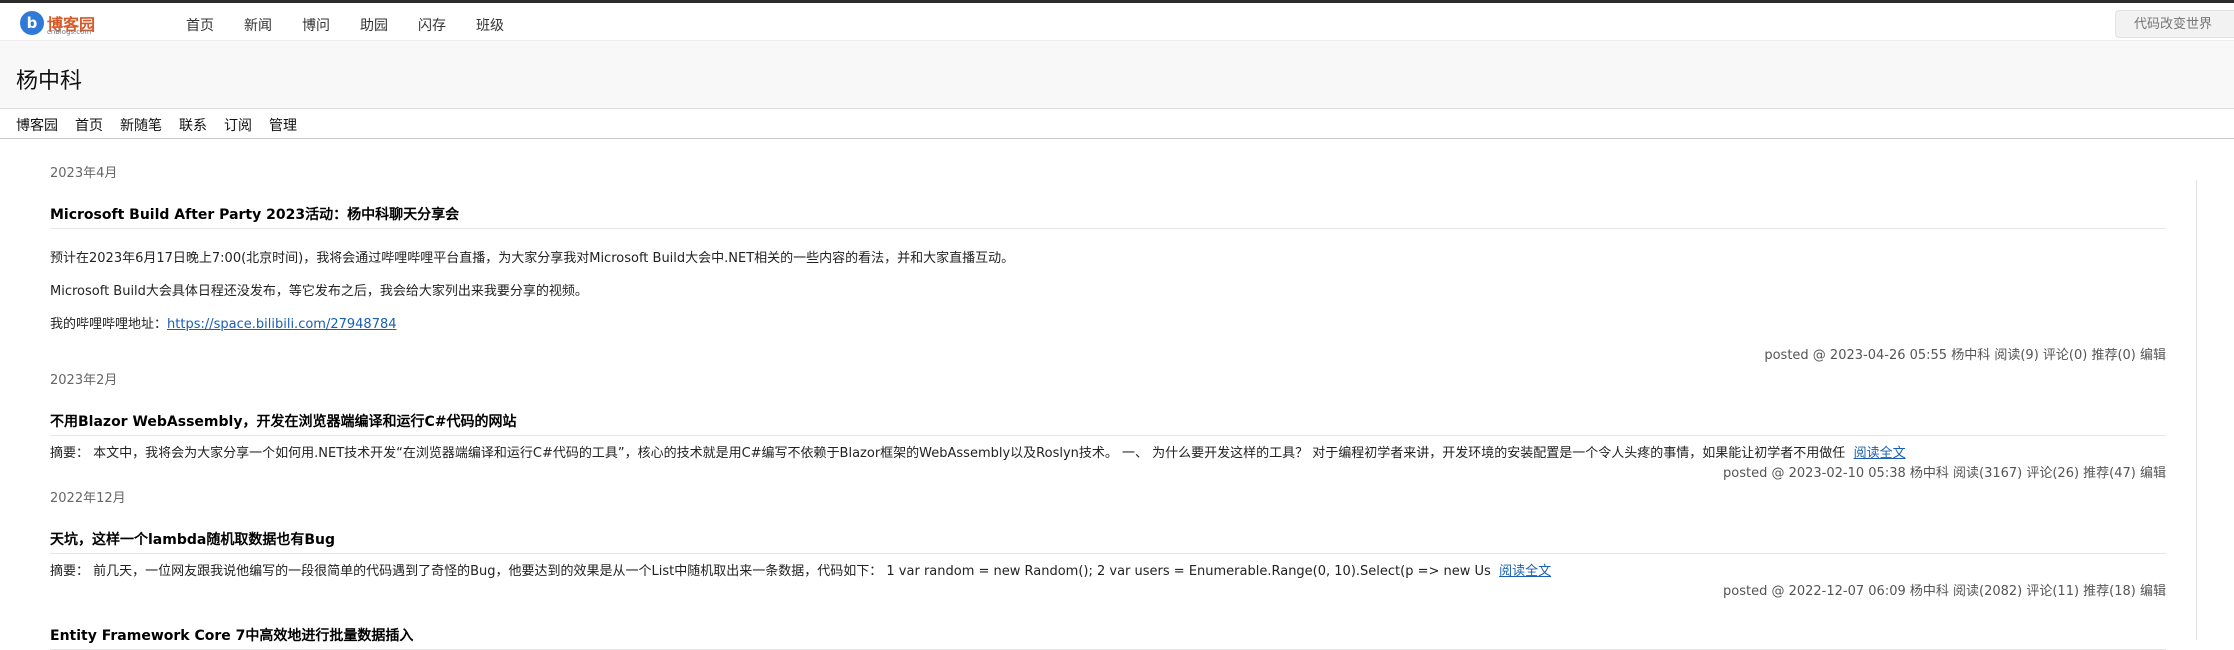 This screenshot has height=650, width=2234. Describe the element at coordinates (84, 380) in the screenshot. I see `month-heading: 2023年2月` at that location.